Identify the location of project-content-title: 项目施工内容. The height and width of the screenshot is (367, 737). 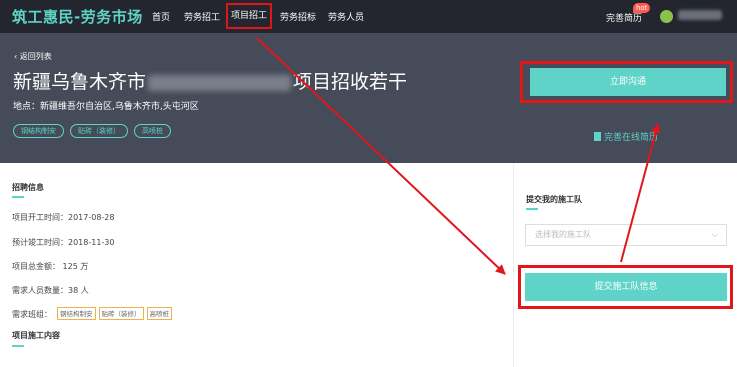
(36, 335).